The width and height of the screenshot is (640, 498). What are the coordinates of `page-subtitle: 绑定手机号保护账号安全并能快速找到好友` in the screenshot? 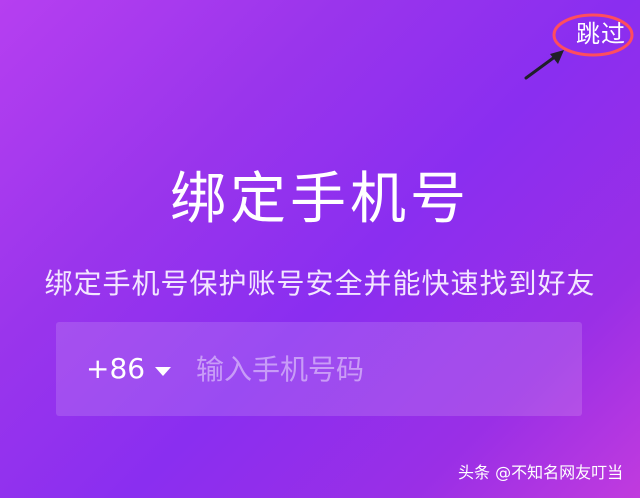 It's located at (320, 283).